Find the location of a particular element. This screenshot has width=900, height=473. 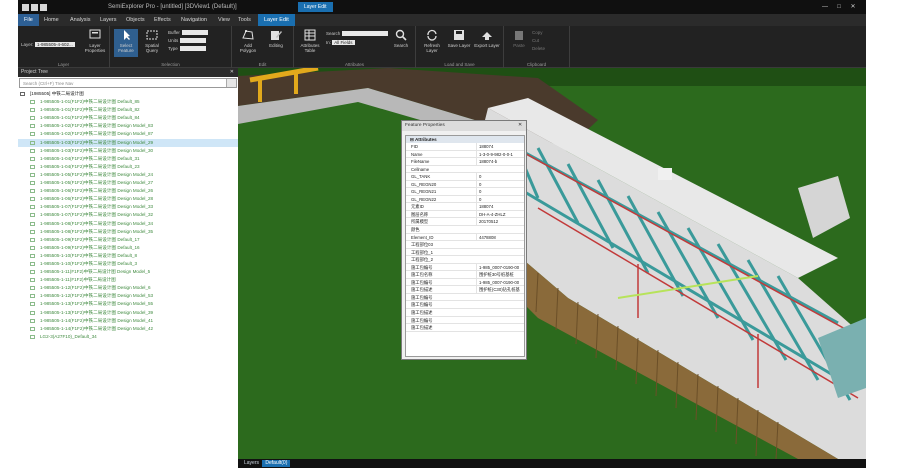

tab-tools: Tools is located at coordinates (244, 20).